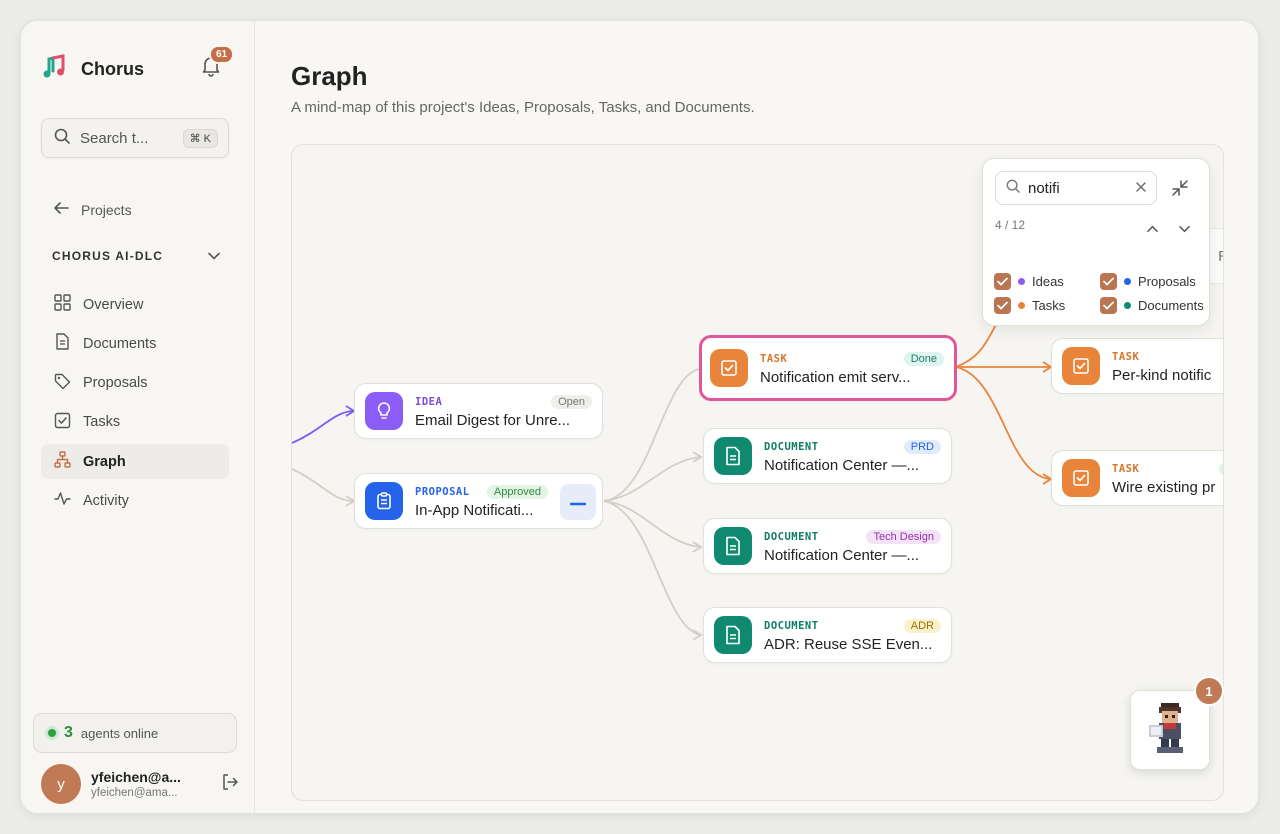  What do you see at coordinates (1164, 487) in the screenshot?
I see `node-title: Wire existing pr` at bounding box center [1164, 487].